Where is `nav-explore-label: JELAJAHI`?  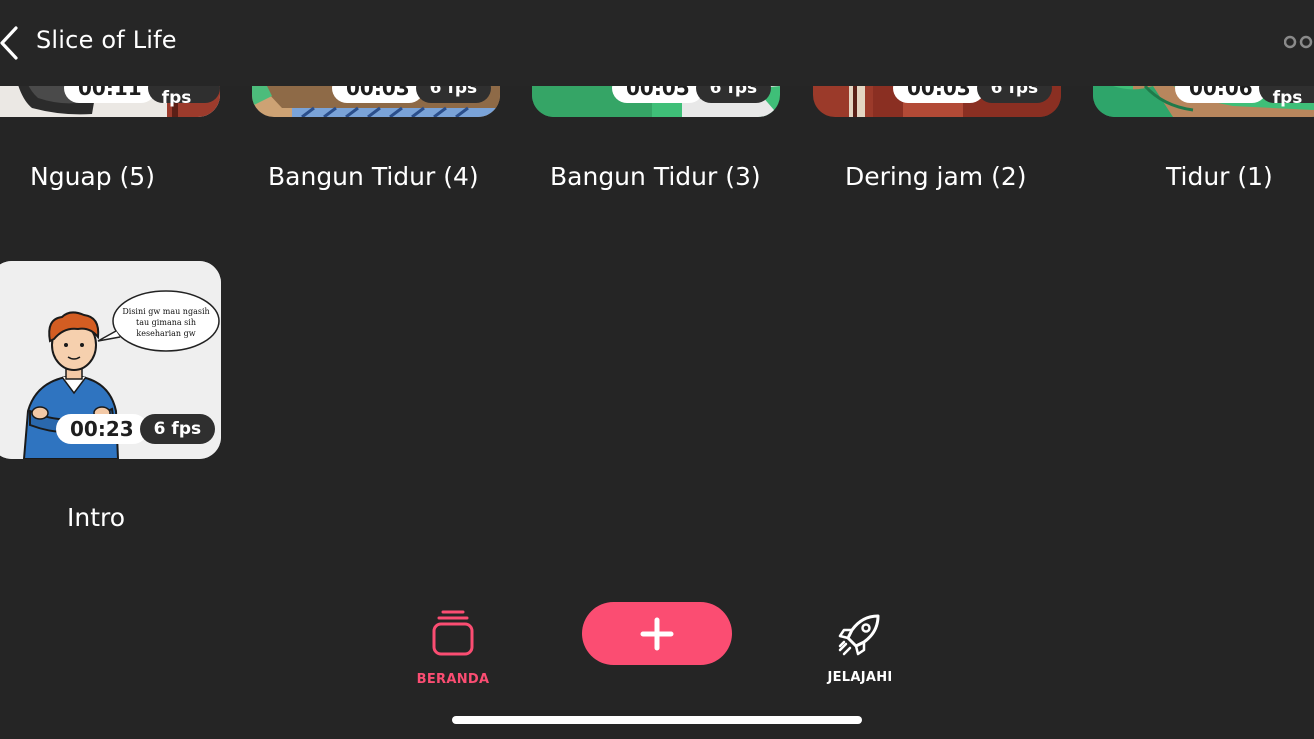 nav-explore-label: JELAJAHI is located at coordinates (860, 677).